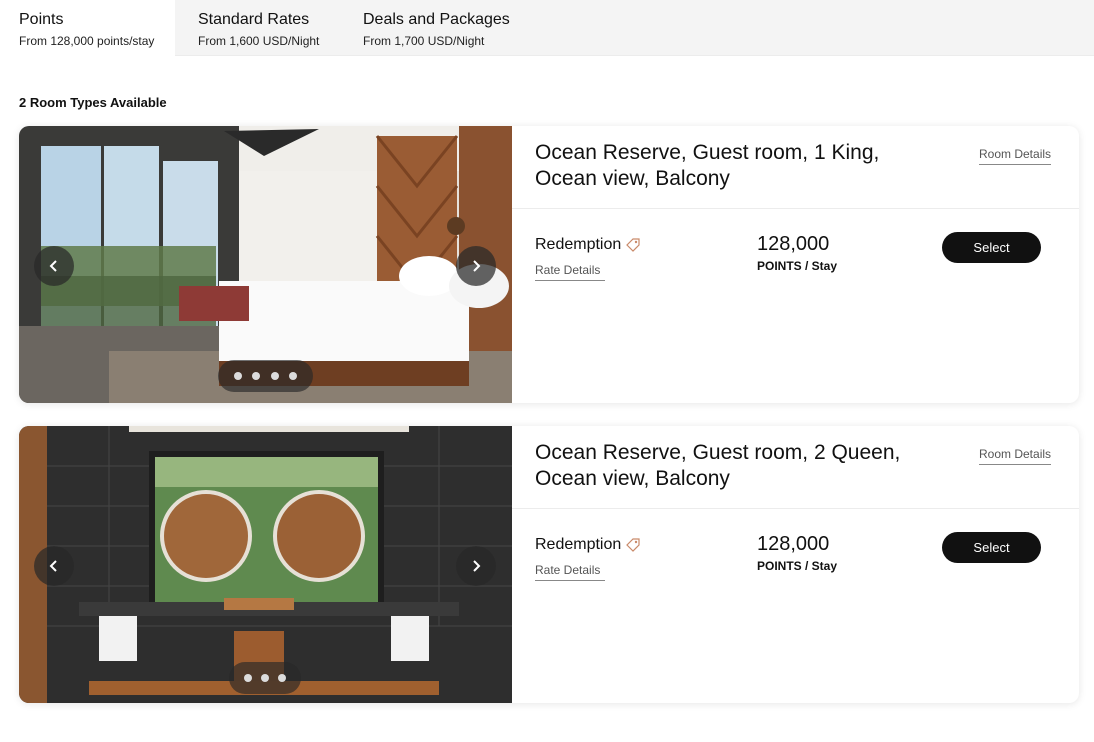 The height and width of the screenshot is (742, 1094). What do you see at coordinates (41, 19) in the screenshot?
I see `tab-title: Points` at bounding box center [41, 19].